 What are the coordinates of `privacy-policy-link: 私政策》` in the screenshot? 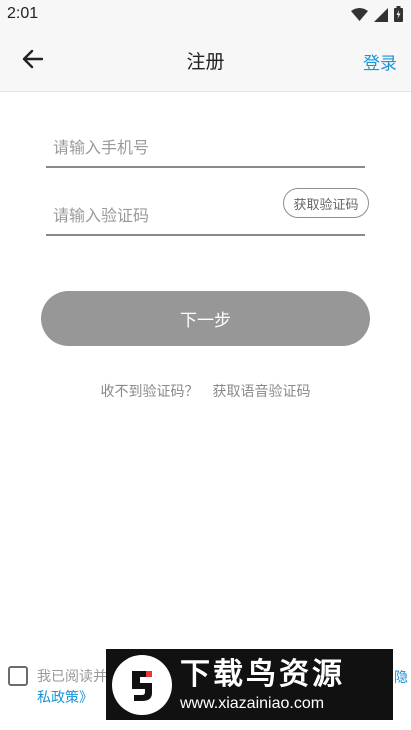 It's located at (65, 698).